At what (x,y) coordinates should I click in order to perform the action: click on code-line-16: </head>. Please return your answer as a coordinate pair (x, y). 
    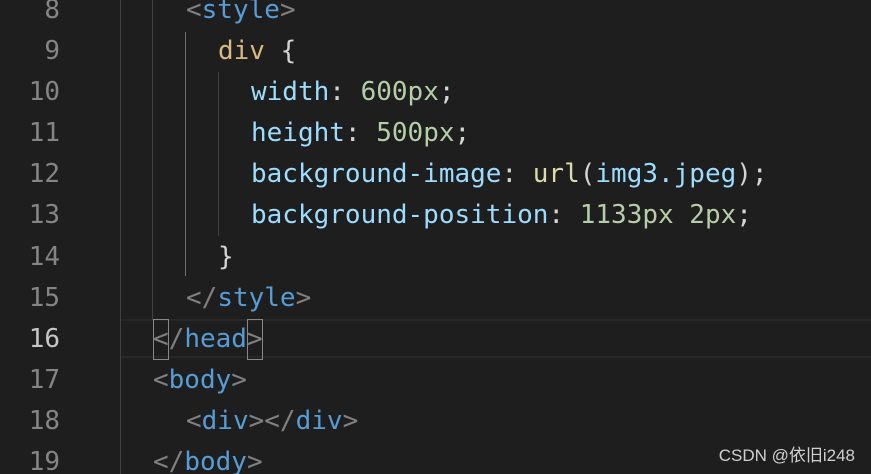
    Looking at the image, I should click on (208, 339).